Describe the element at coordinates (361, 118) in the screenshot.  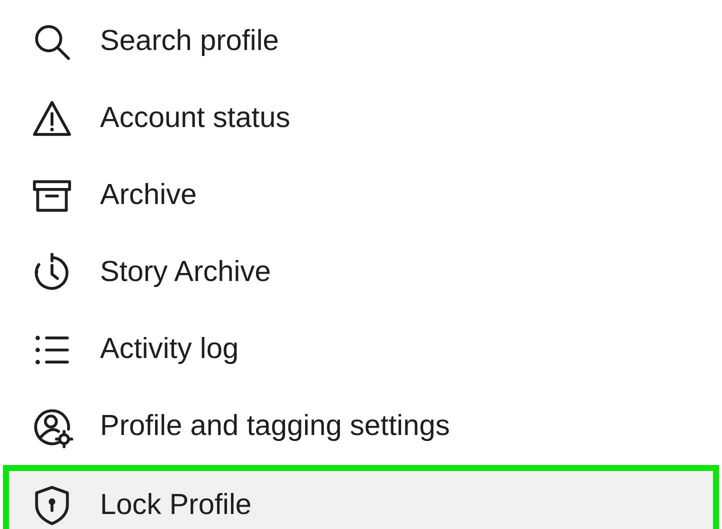
I see `menu-item: Account status` at that location.